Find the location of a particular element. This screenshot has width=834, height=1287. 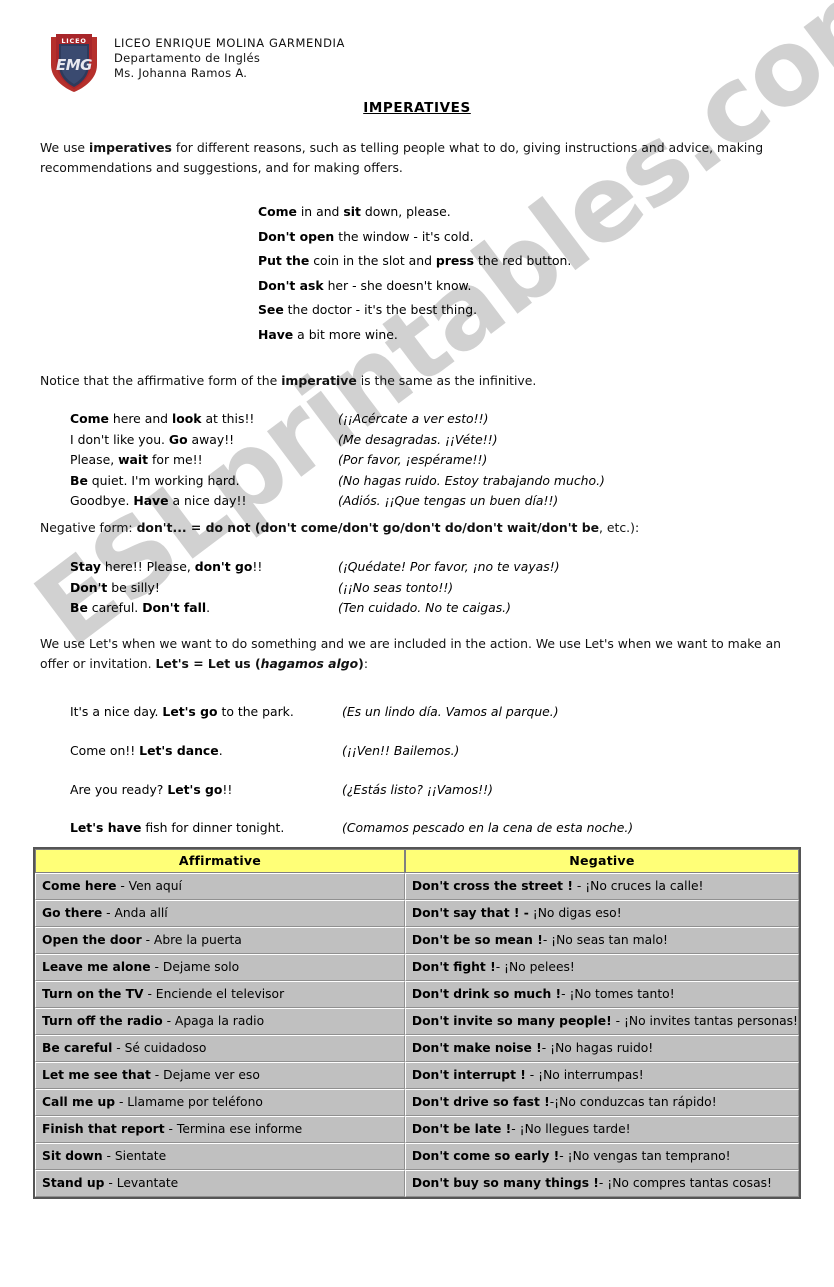

example-text-2: here!! Please, is located at coordinates (147, 566).